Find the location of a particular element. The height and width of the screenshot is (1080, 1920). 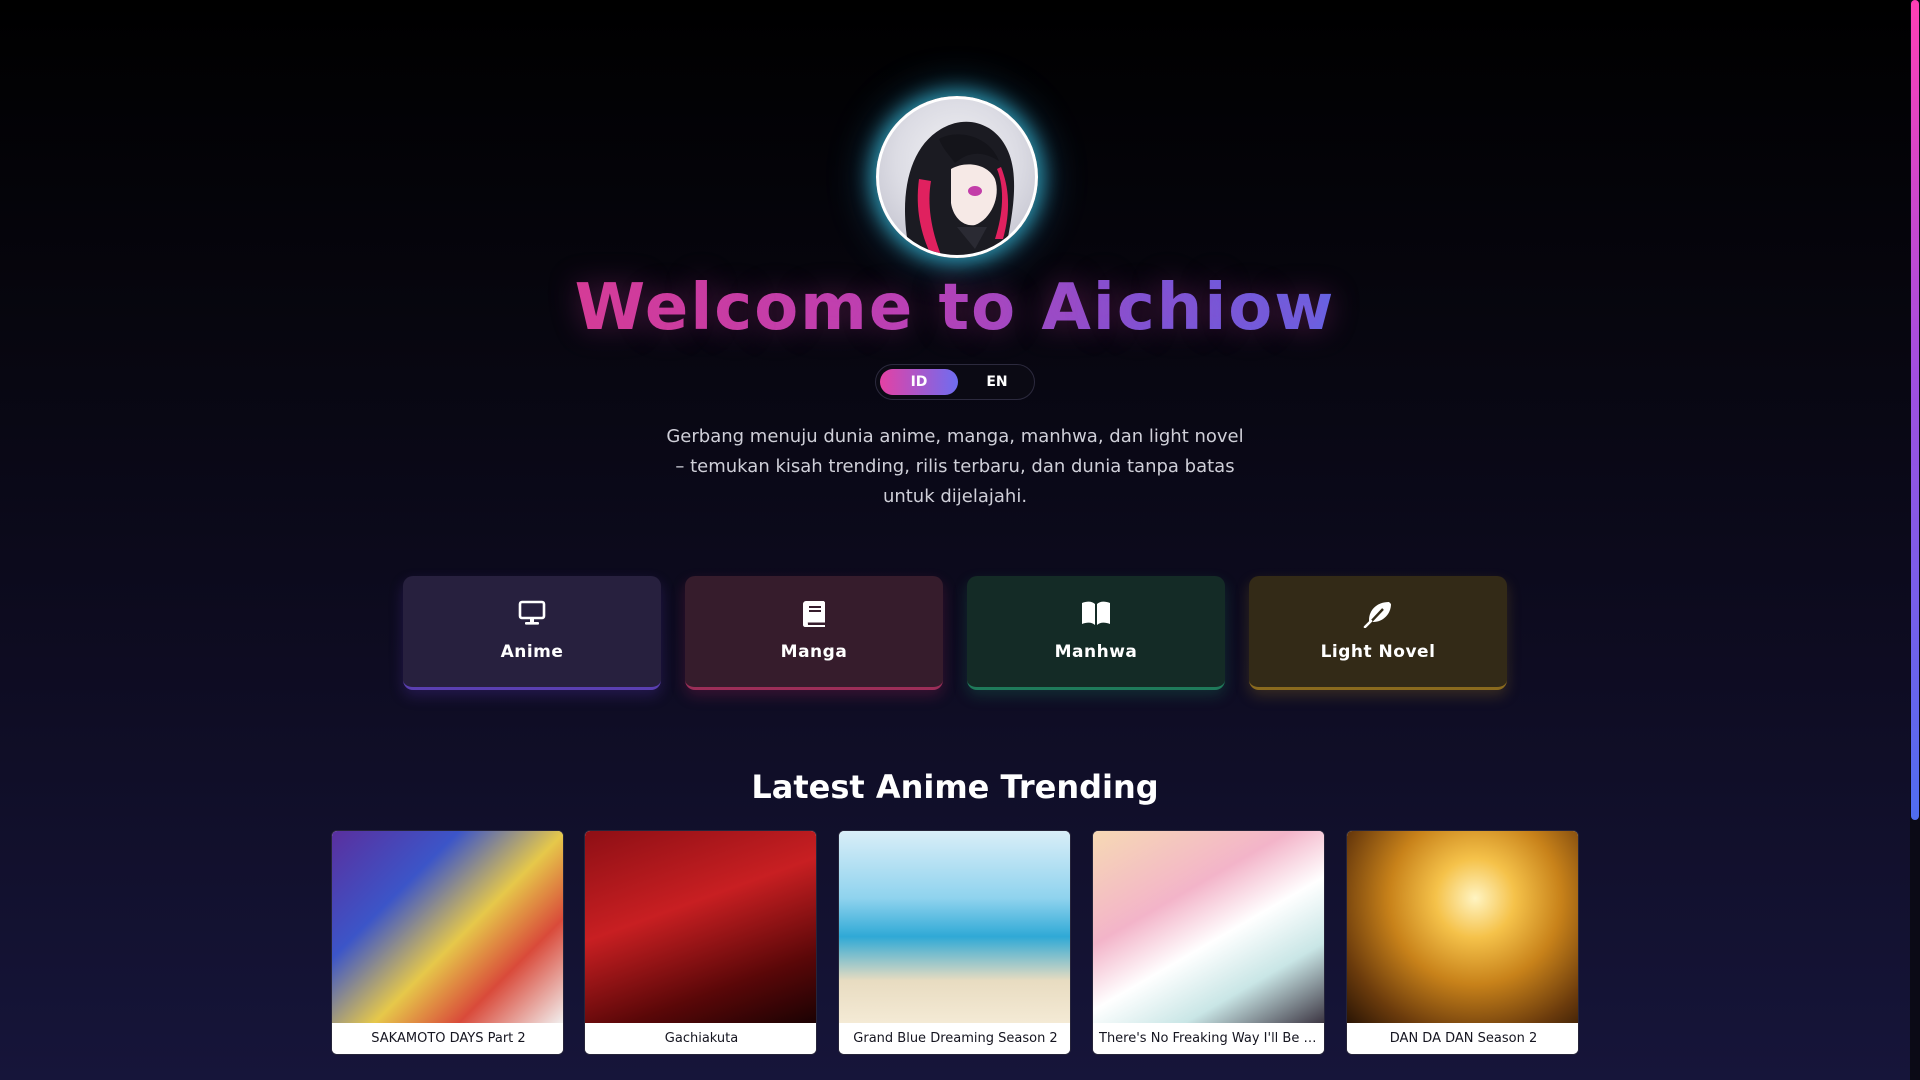

lang-option-en: EN is located at coordinates (997, 382).